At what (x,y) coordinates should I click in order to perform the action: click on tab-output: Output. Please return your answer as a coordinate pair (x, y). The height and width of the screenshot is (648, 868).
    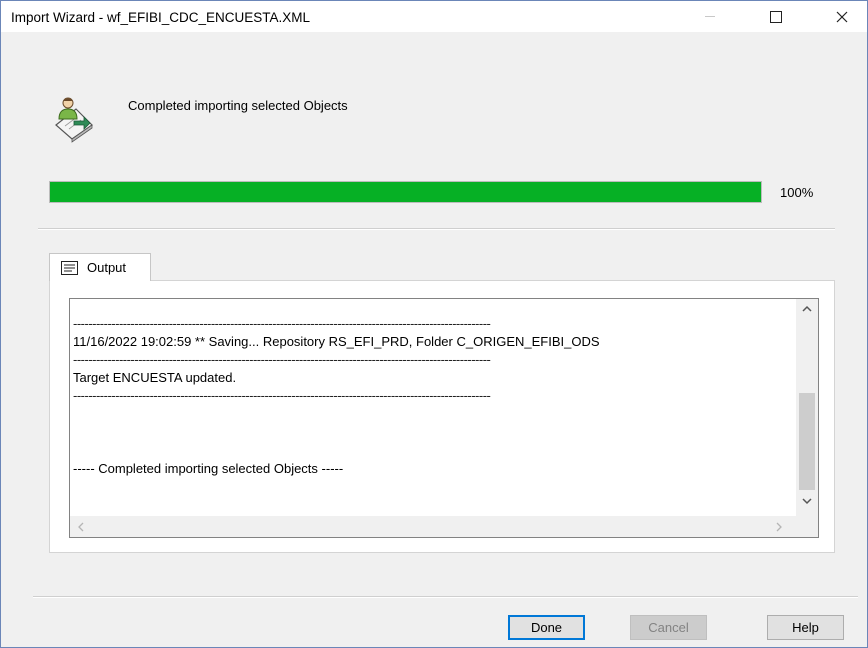
    Looking at the image, I should click on (100, 267).